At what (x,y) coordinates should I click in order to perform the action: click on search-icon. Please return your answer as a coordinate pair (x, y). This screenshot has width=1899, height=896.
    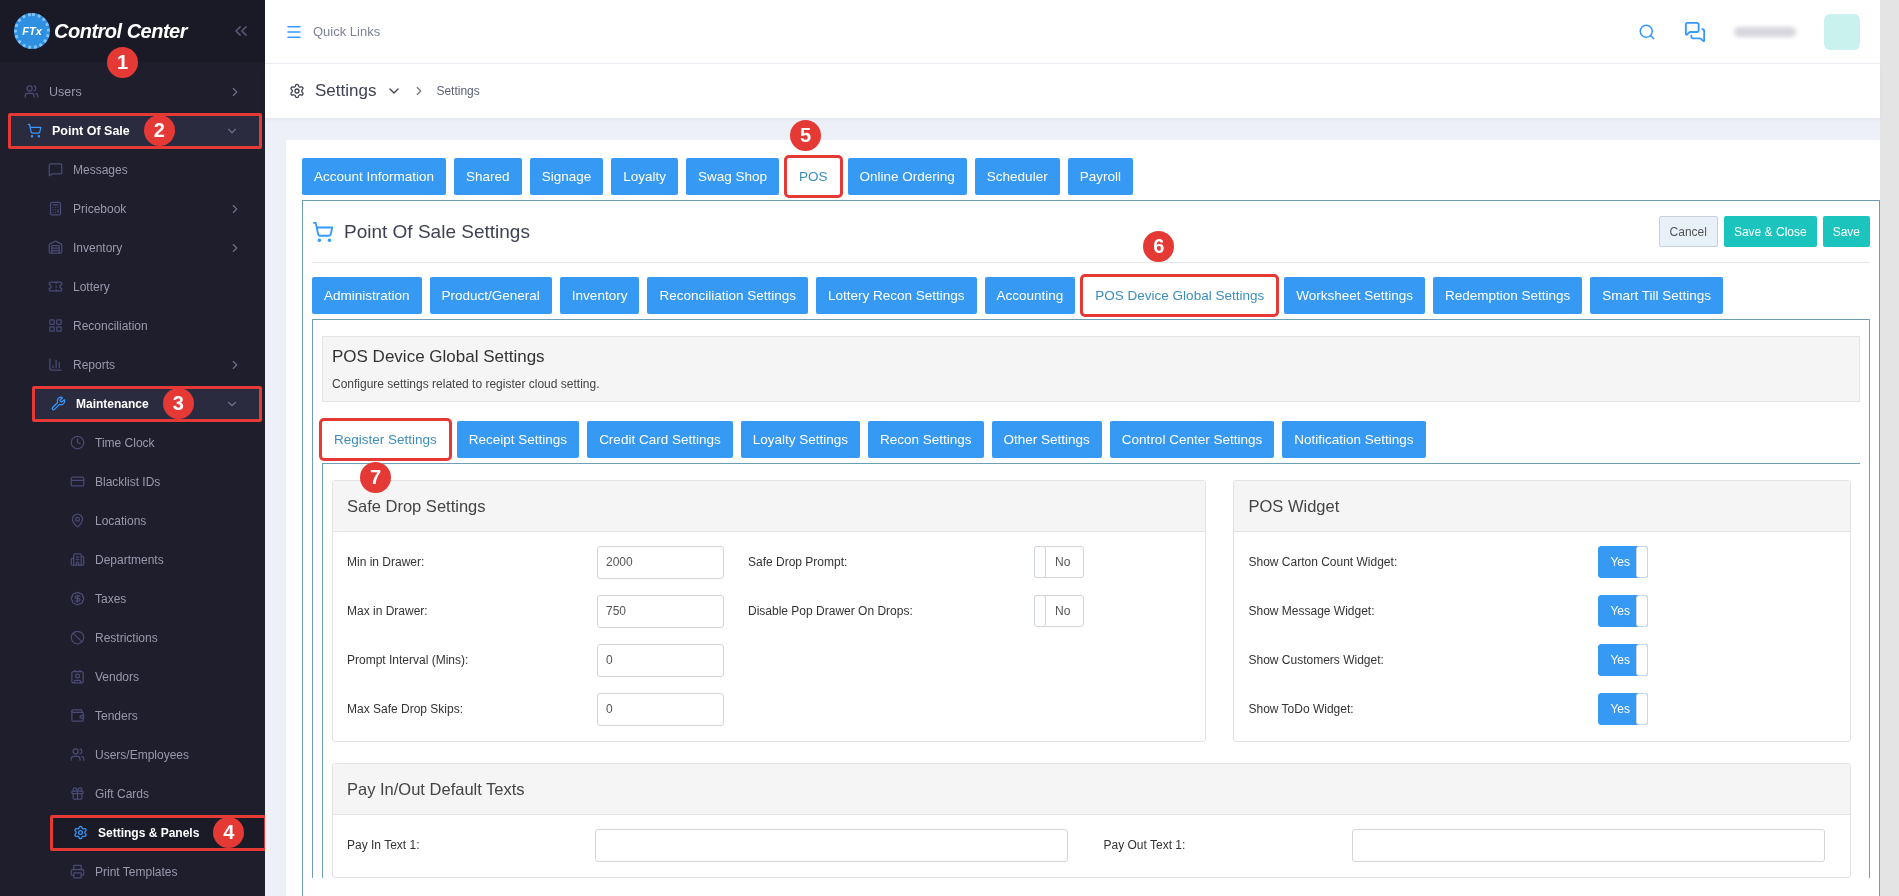
    Looking at the image, I should click on (1647, 31).